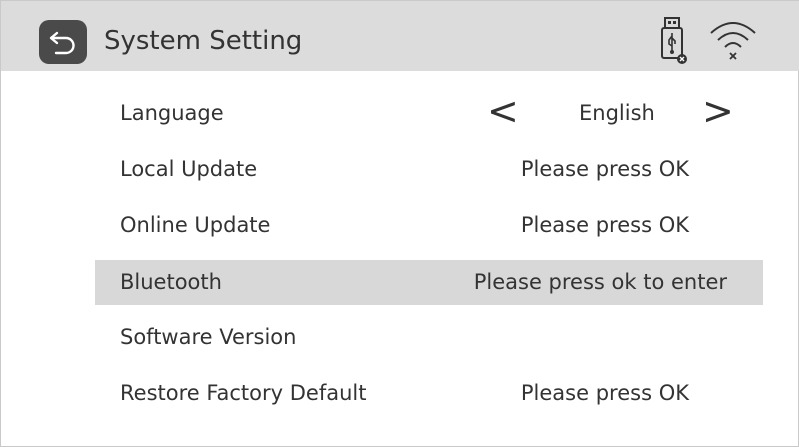 This screenshot has height=447, width=799. Describe the element at coordinates (503, 111) in the screenshot. I see `prev-arrow-button: <` at that location.